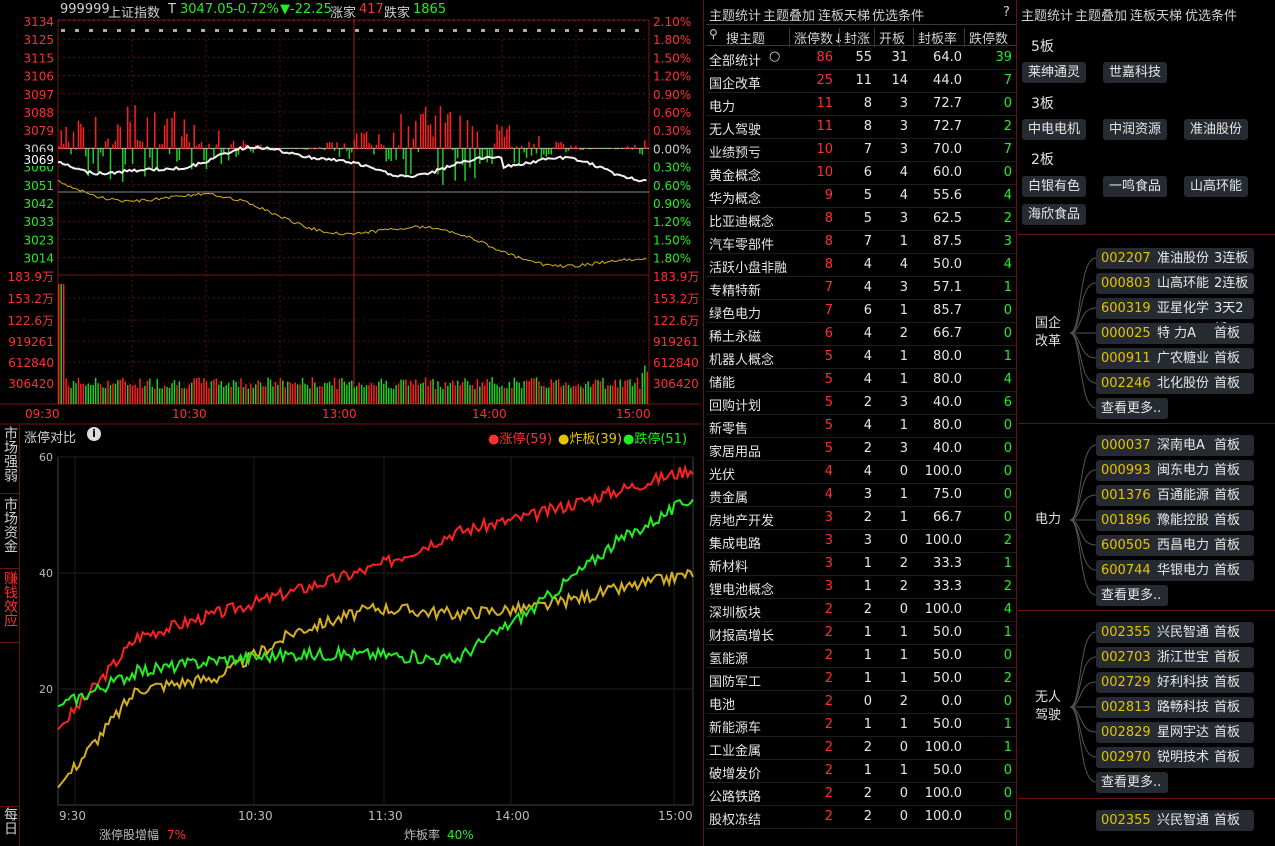 Image resolution: width=1275 pixels, height=846 pixels. I want to click on table-row: 贵金属 4 3 1 75.0 0, so click(862, 495).